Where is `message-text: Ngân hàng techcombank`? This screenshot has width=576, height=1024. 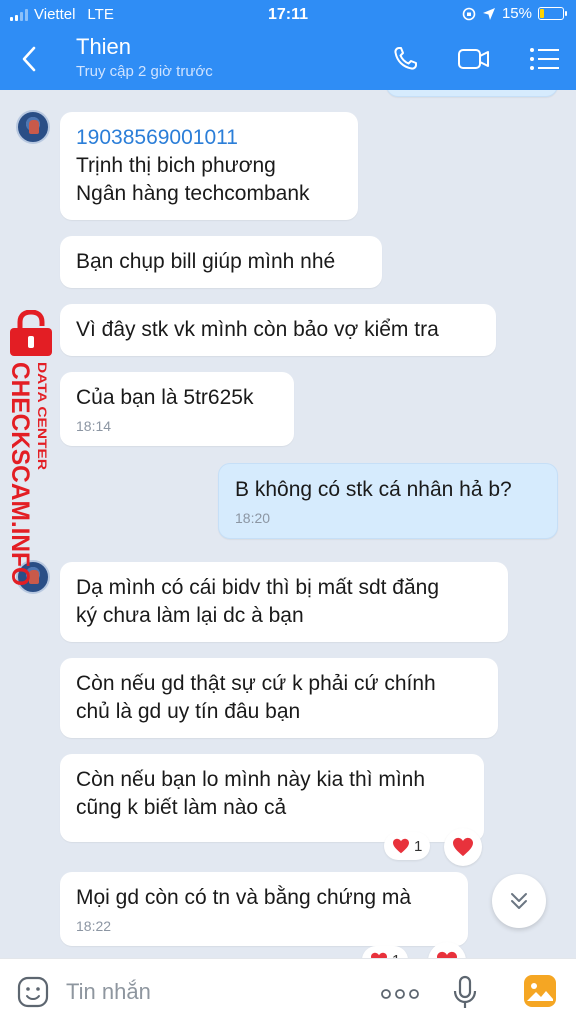
message-text: Ngân hàng techcombank is located at coordinates (193, 193).